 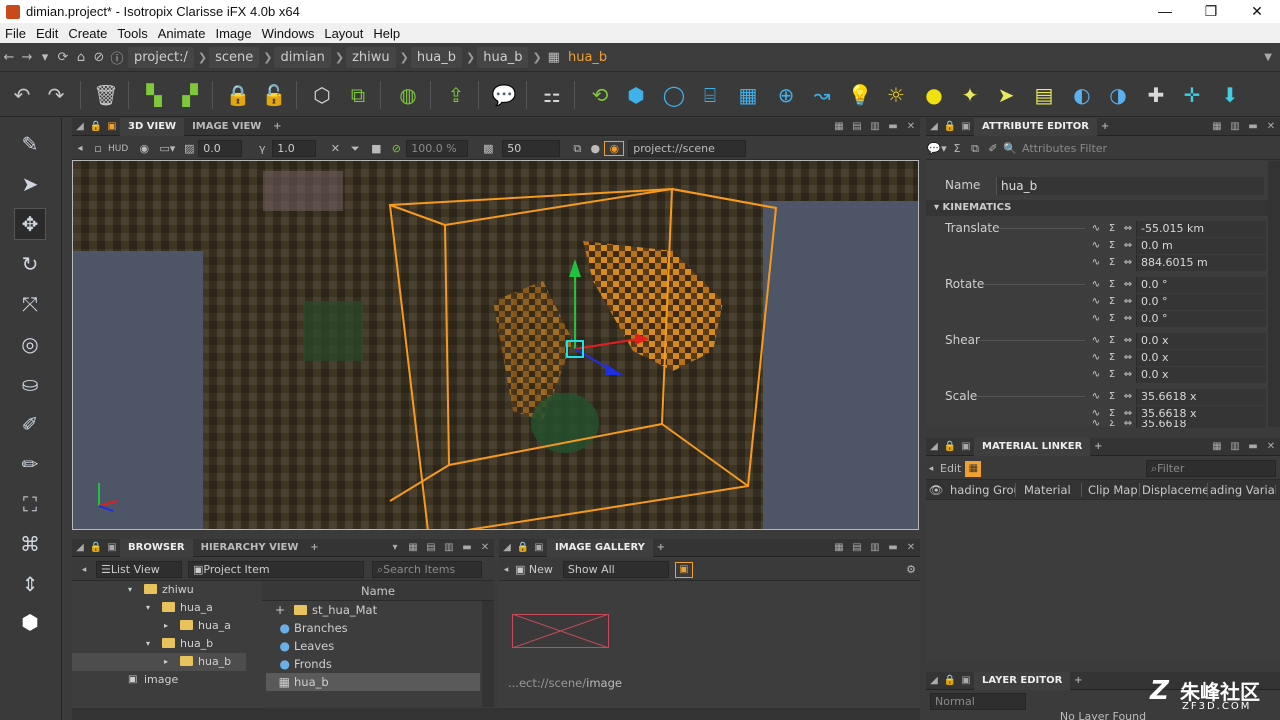 I want to click on cylinder-icon: ⌸, so click(x=710, y=95).